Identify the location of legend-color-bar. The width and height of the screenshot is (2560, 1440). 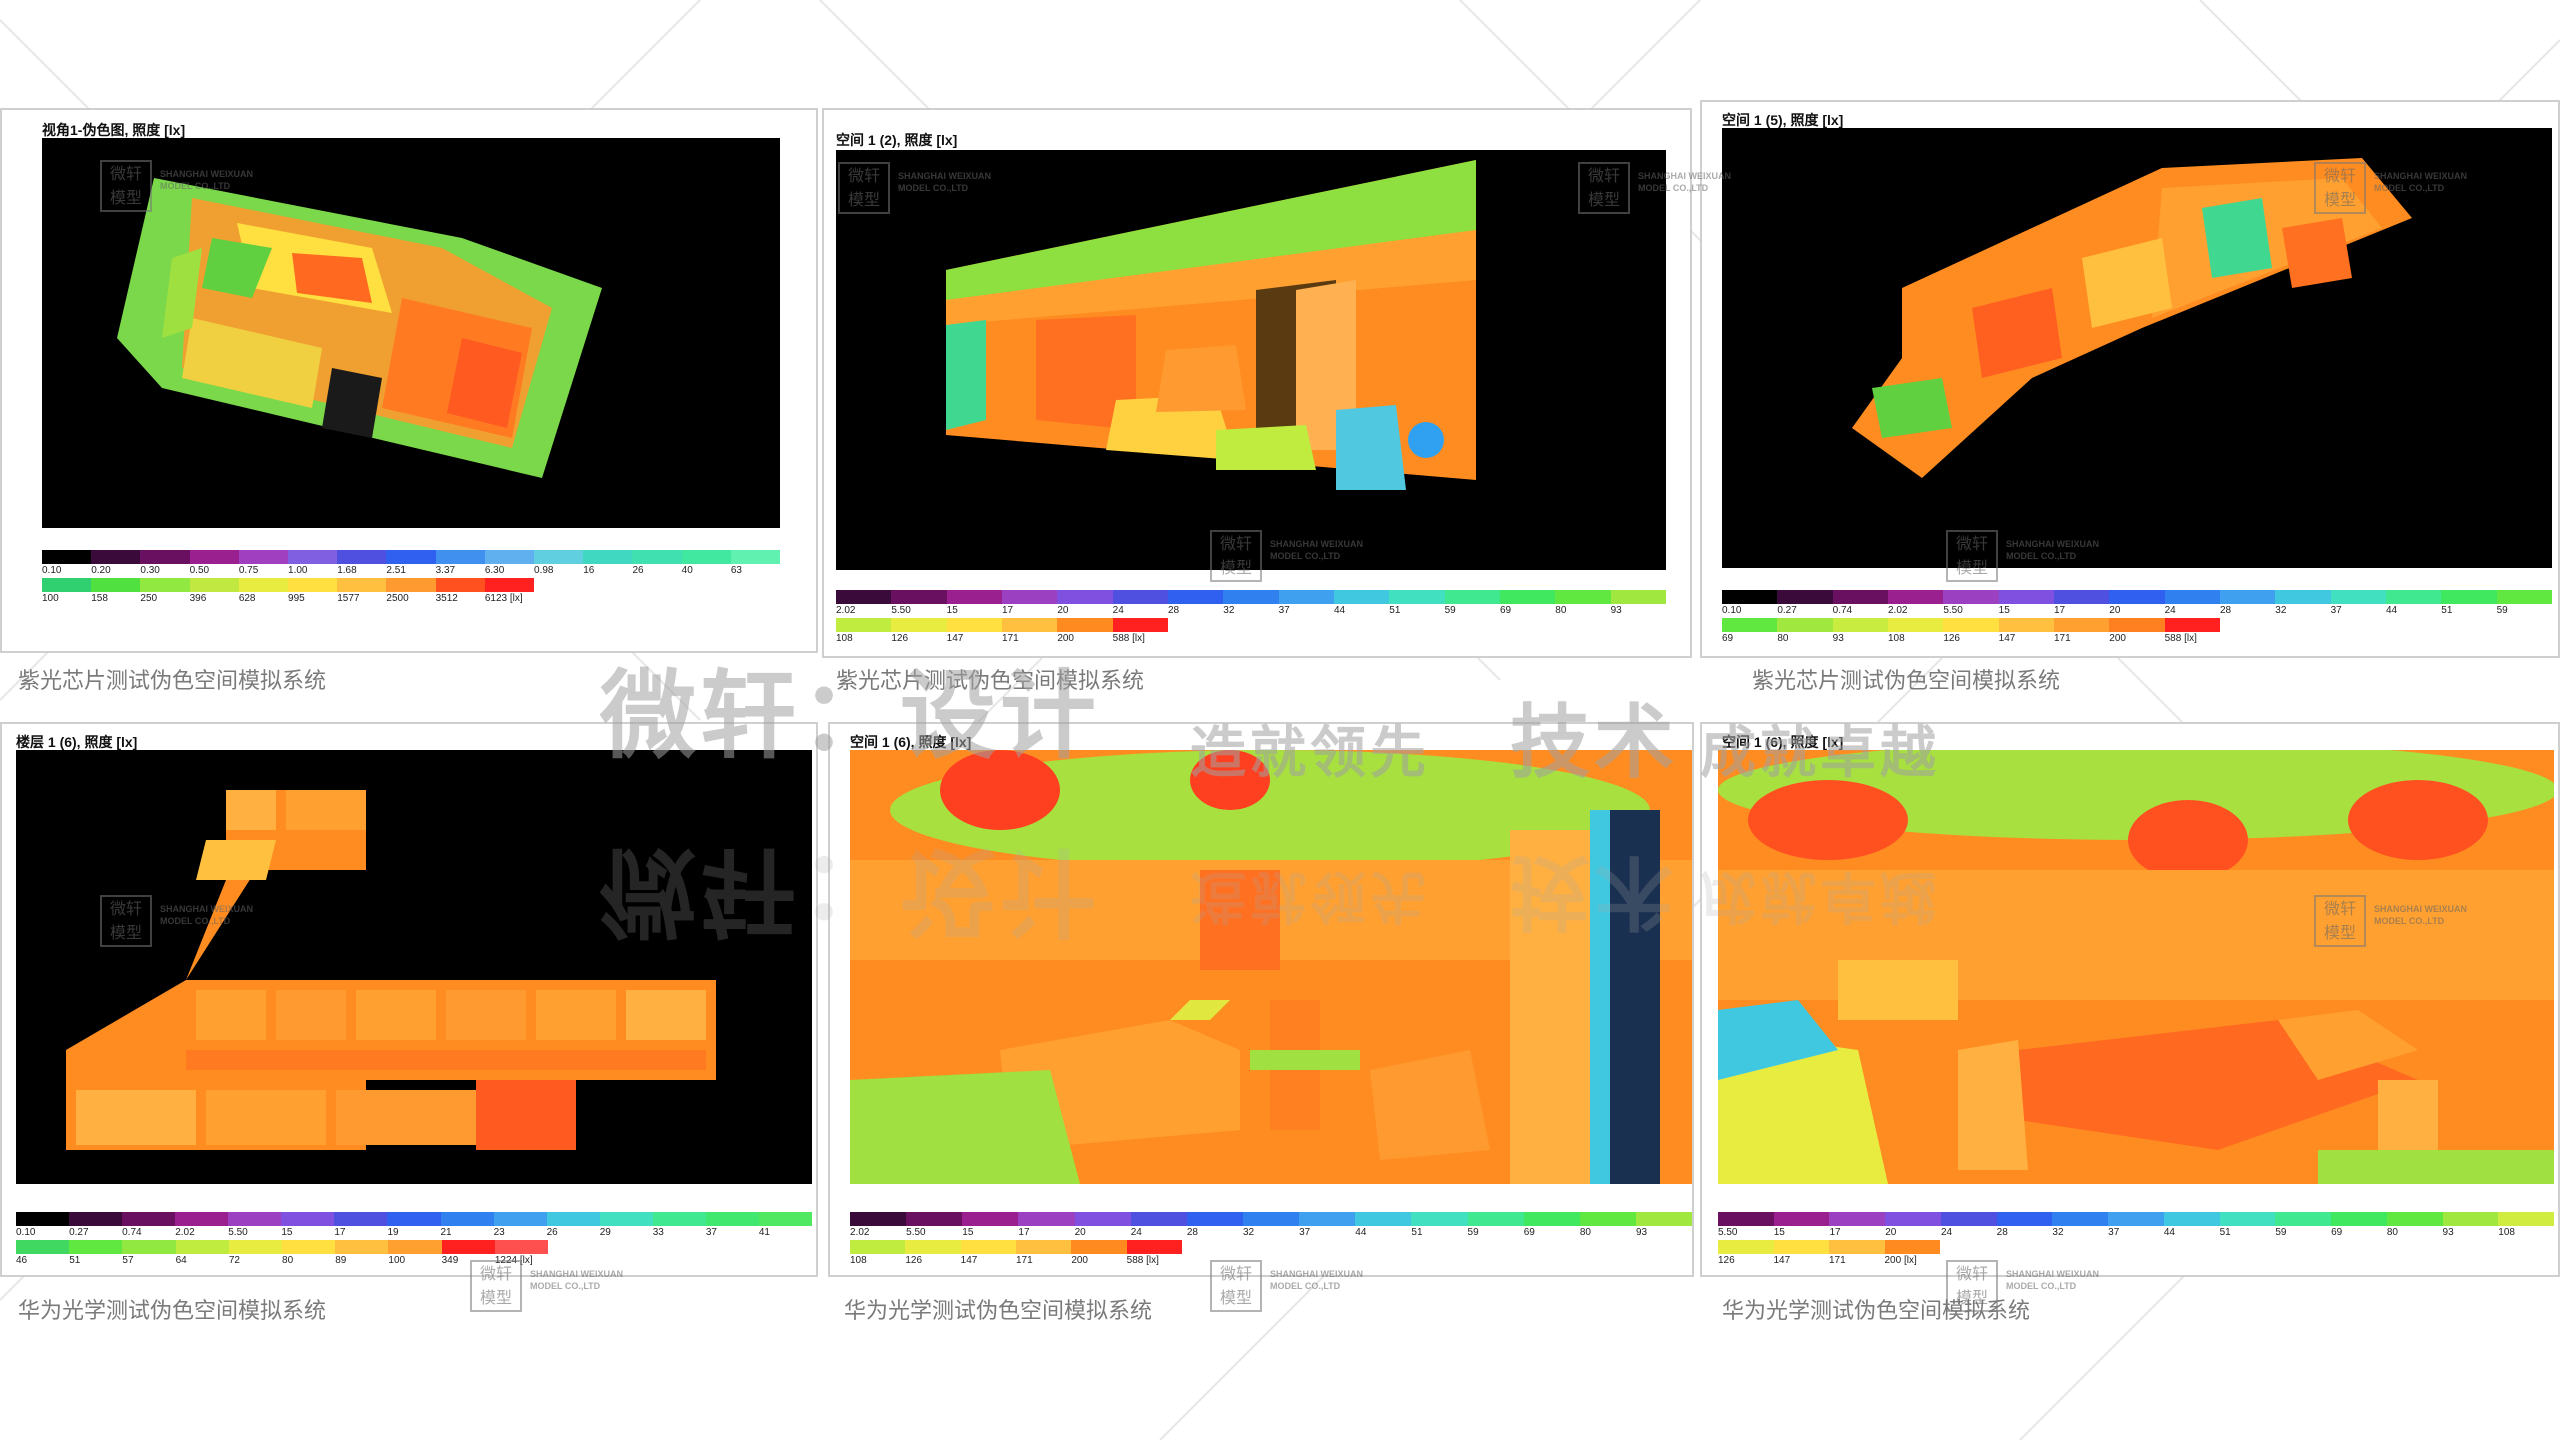
(411, 557).